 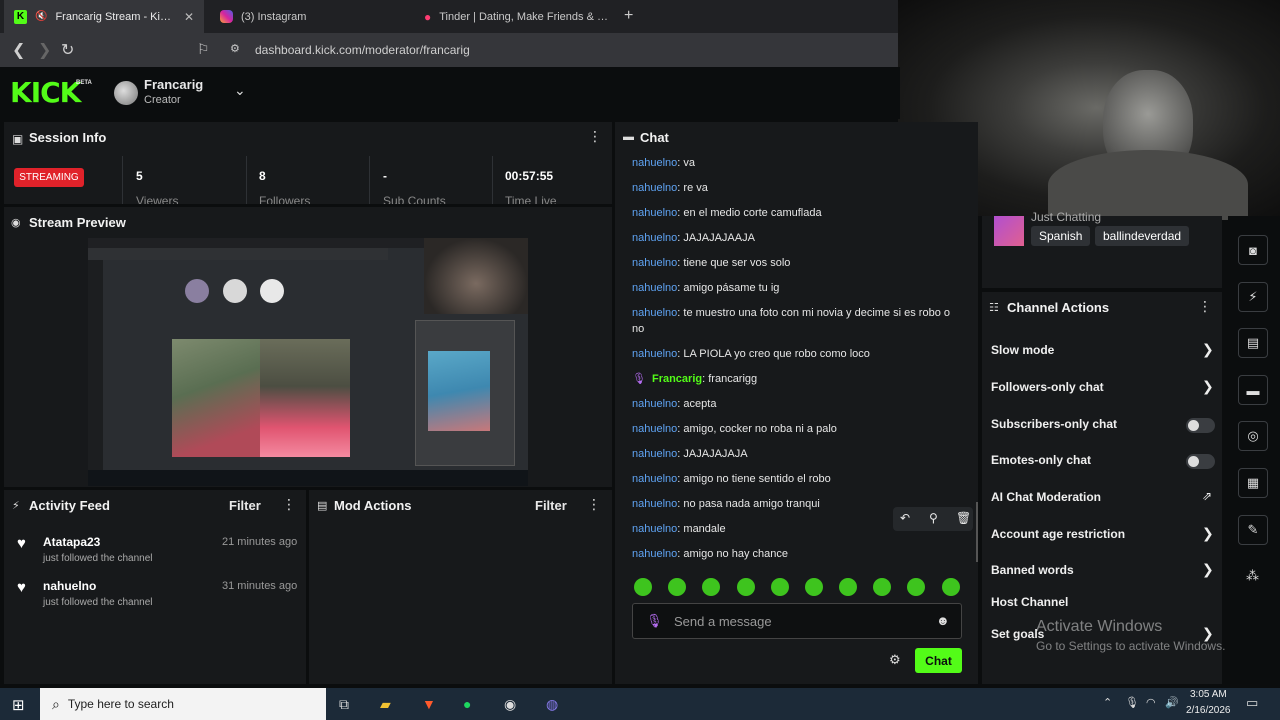 I want to click on taskbar-search: ⌕ Type here to search, so click(x=183, y=704).